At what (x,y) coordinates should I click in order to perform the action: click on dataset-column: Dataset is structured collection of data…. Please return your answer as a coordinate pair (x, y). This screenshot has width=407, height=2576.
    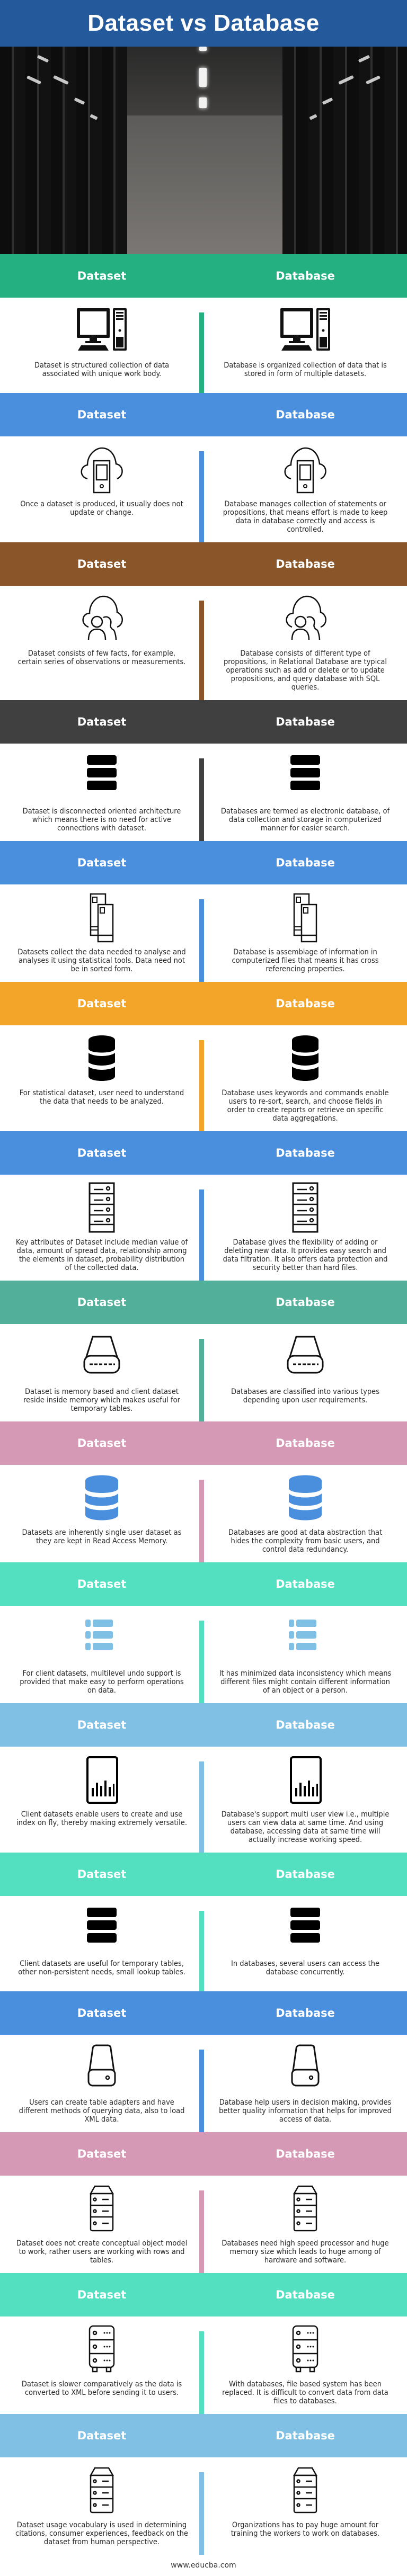
    Looking at the image, I should click on (102, 345).